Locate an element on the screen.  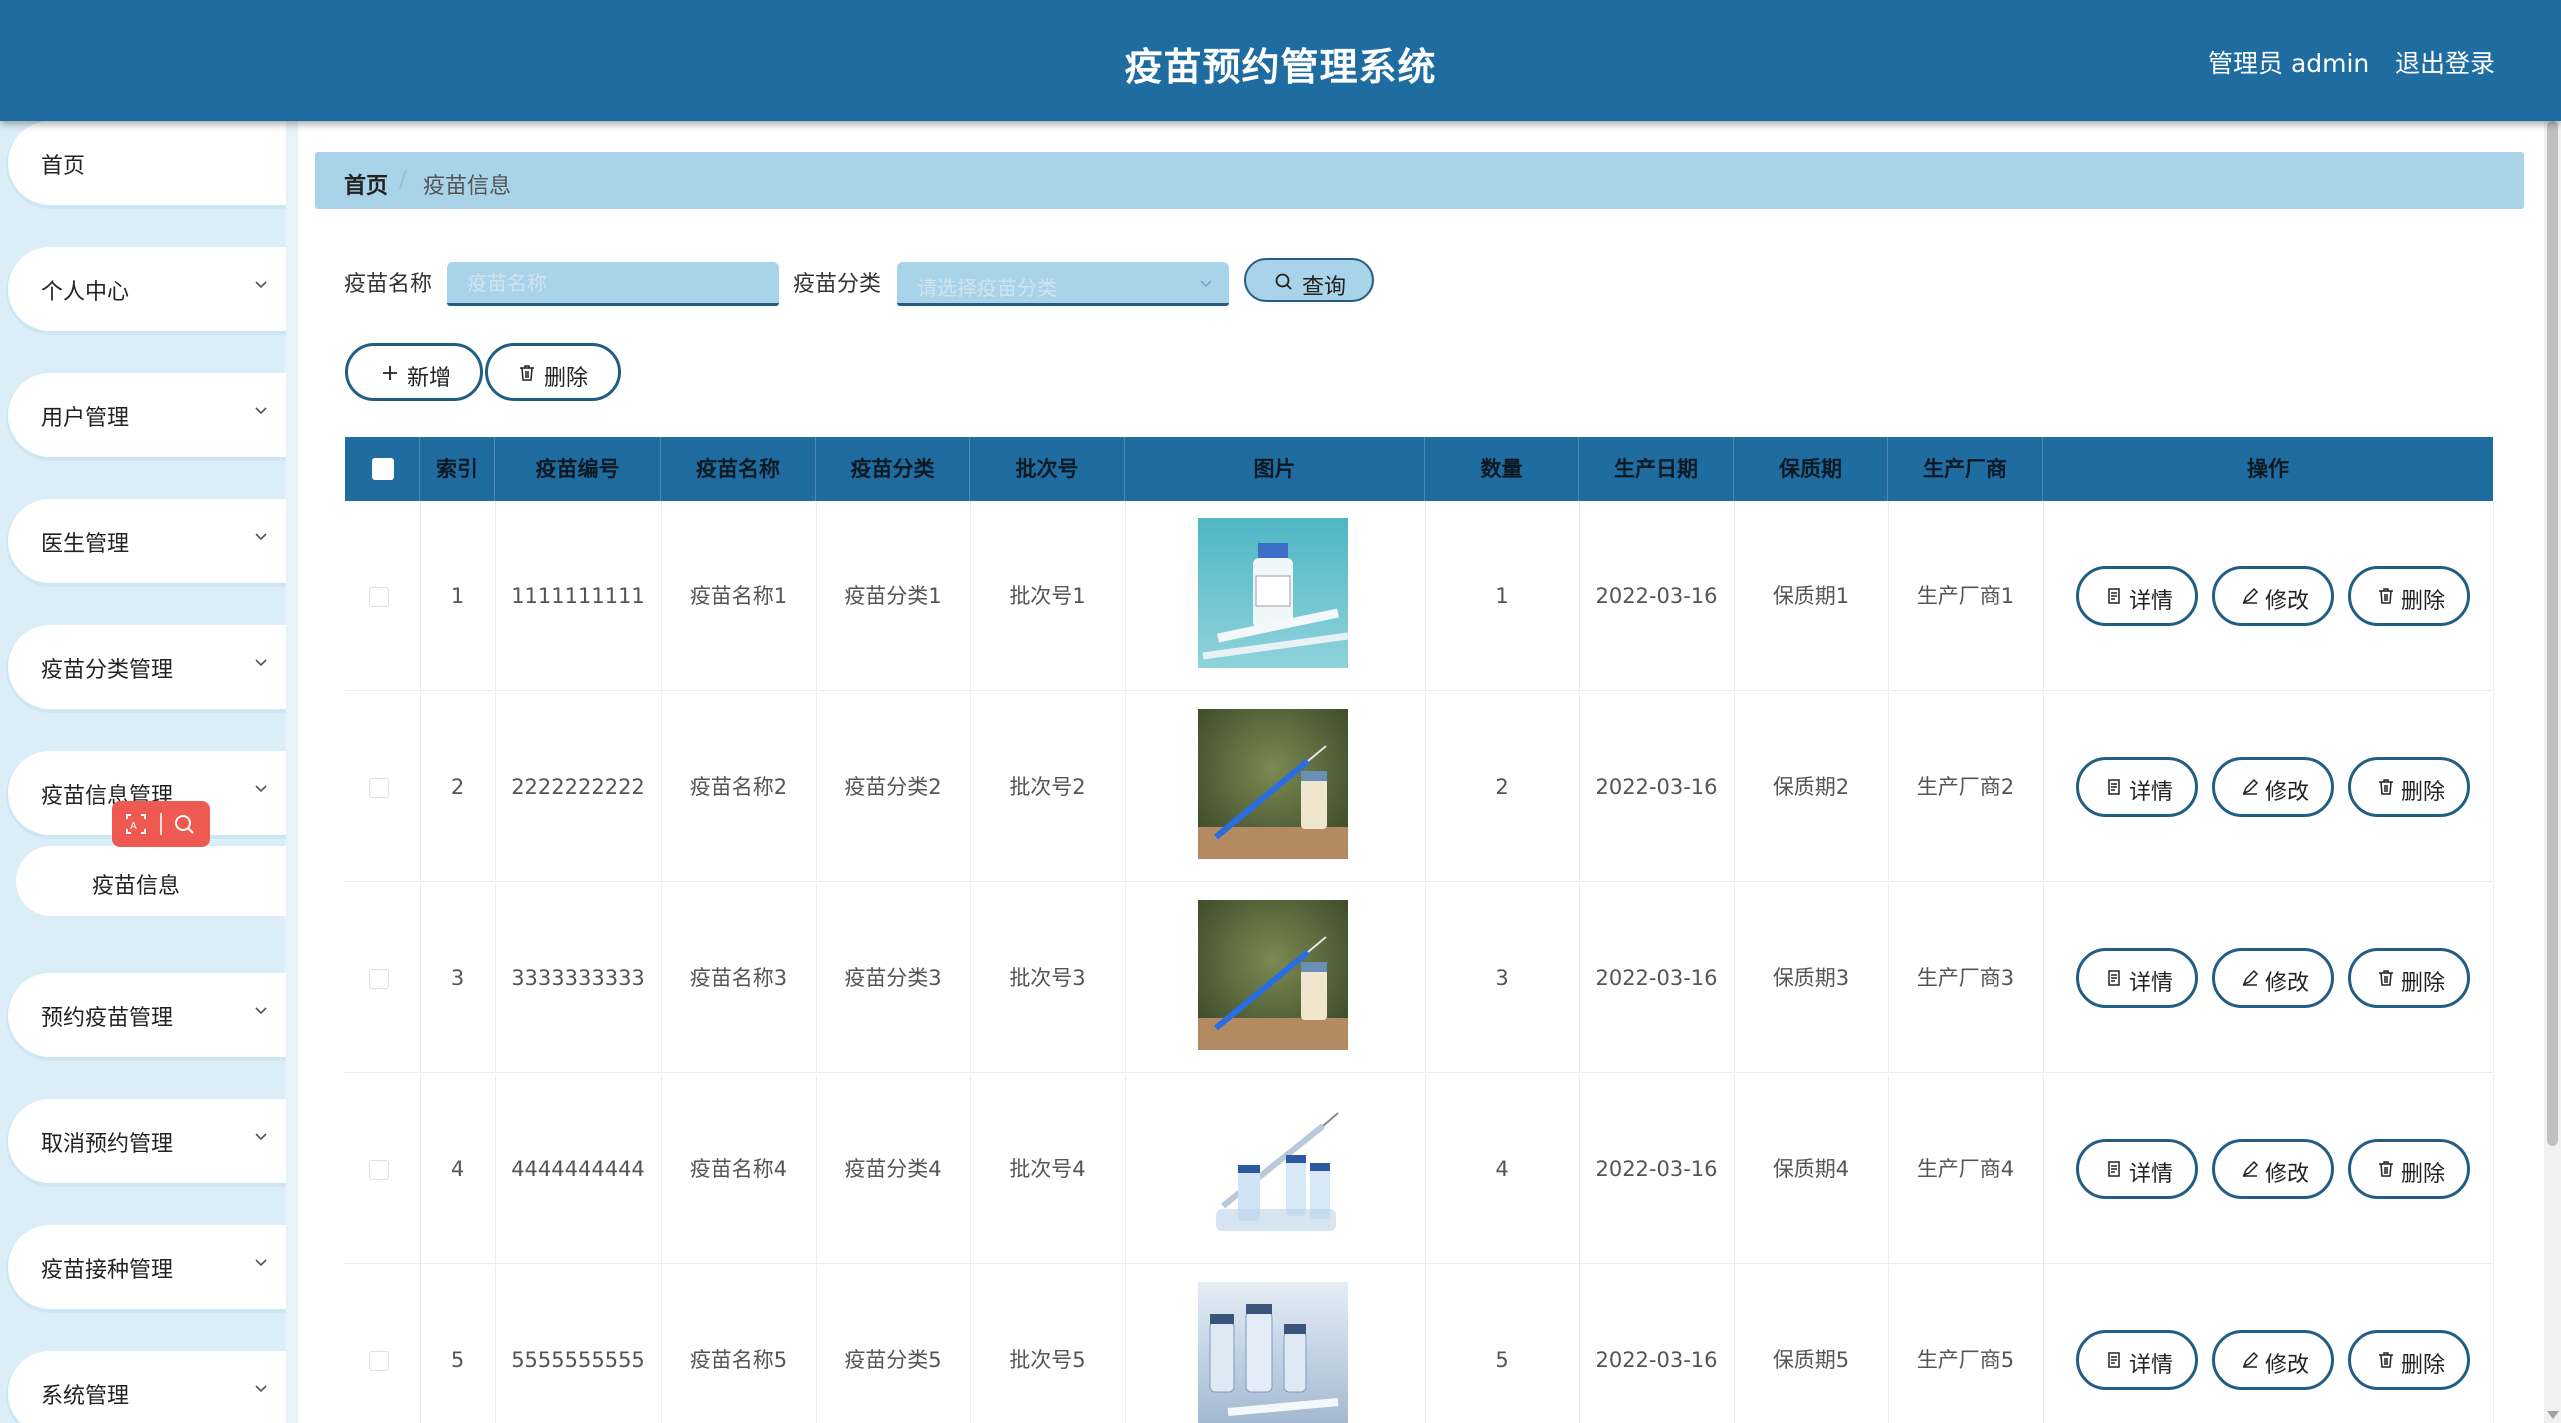
batch-delete-button: 删除 is located at coordinates (553, 372).